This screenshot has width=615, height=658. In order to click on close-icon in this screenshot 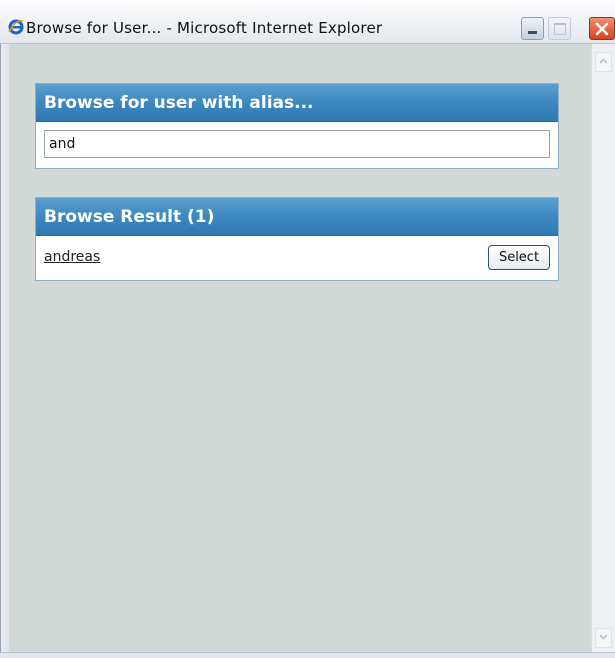, I will do `click(602, 29)`.